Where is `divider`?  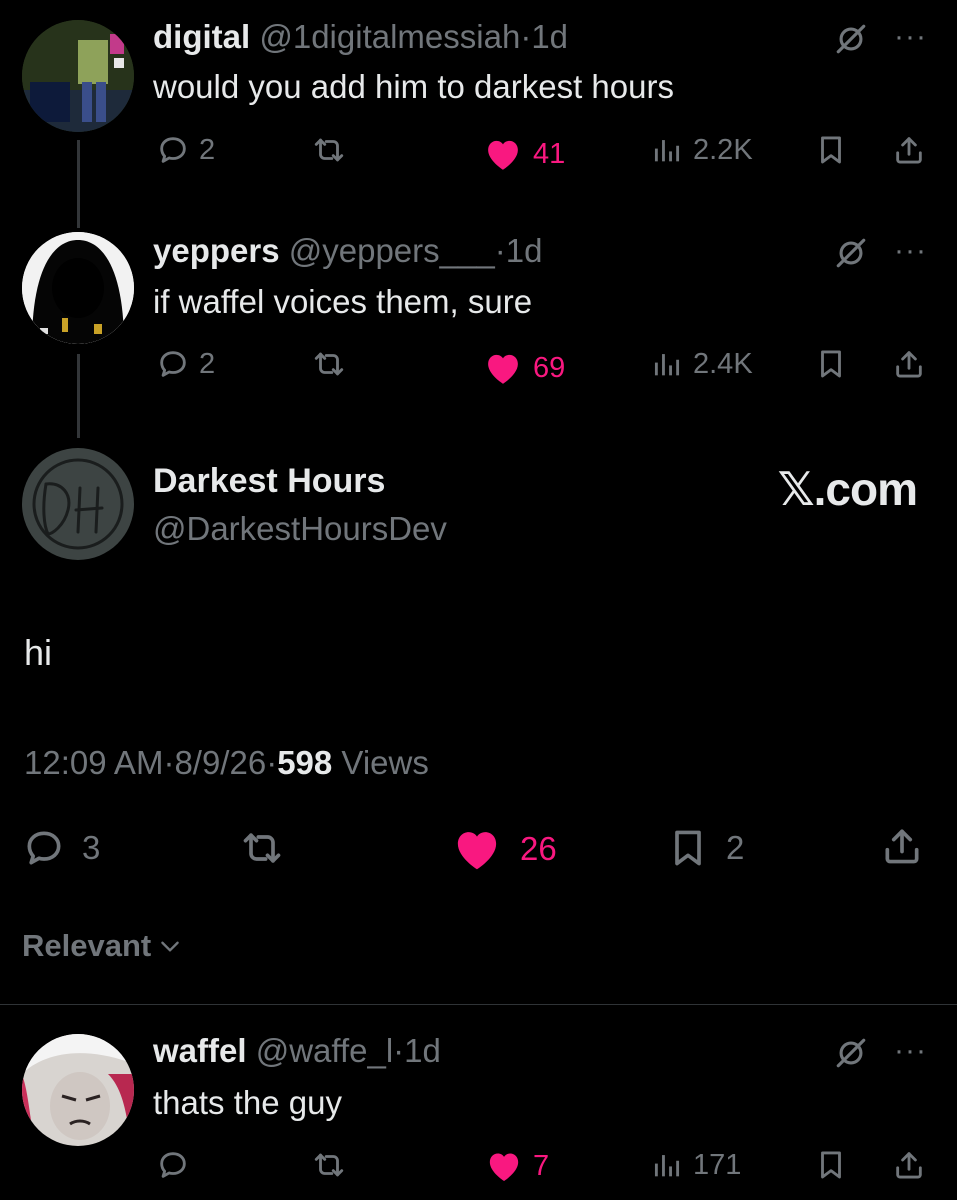 divider is located at coordinates (478, 1004).